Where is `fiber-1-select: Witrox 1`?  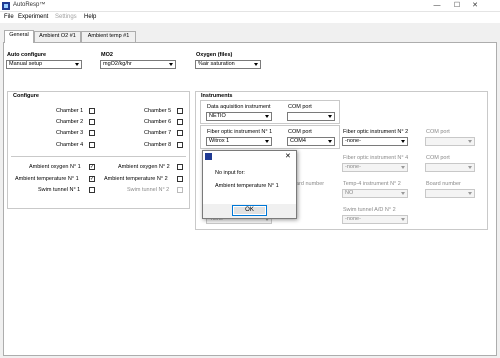 fiber-1-select: Witrox 1 is located at coordinates (239, 141).